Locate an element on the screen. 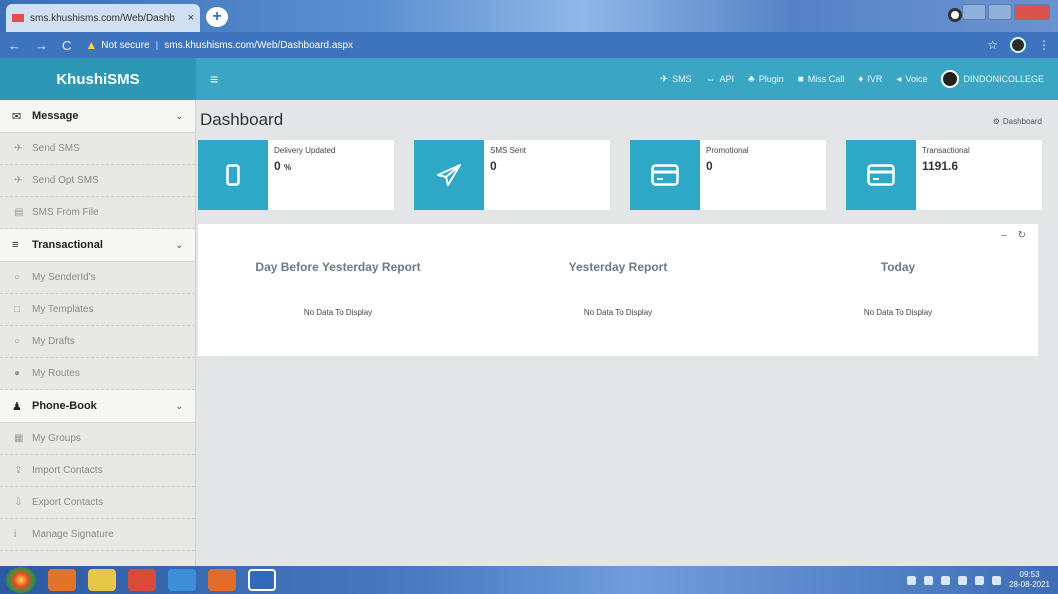  stat-number: 0 is located at coordinates (277, 166).